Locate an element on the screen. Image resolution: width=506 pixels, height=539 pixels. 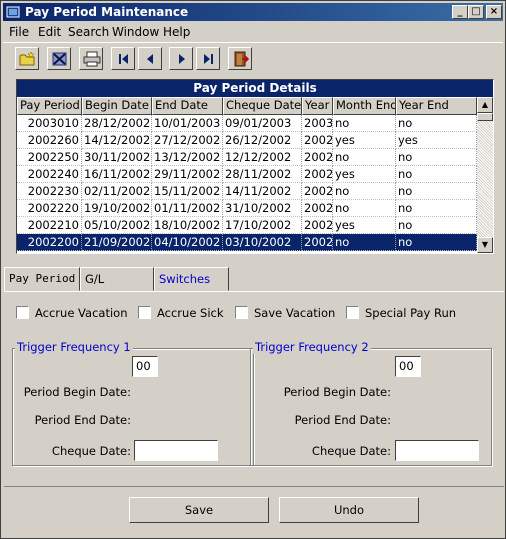
last-record-button is located at coordinates (208, 58).